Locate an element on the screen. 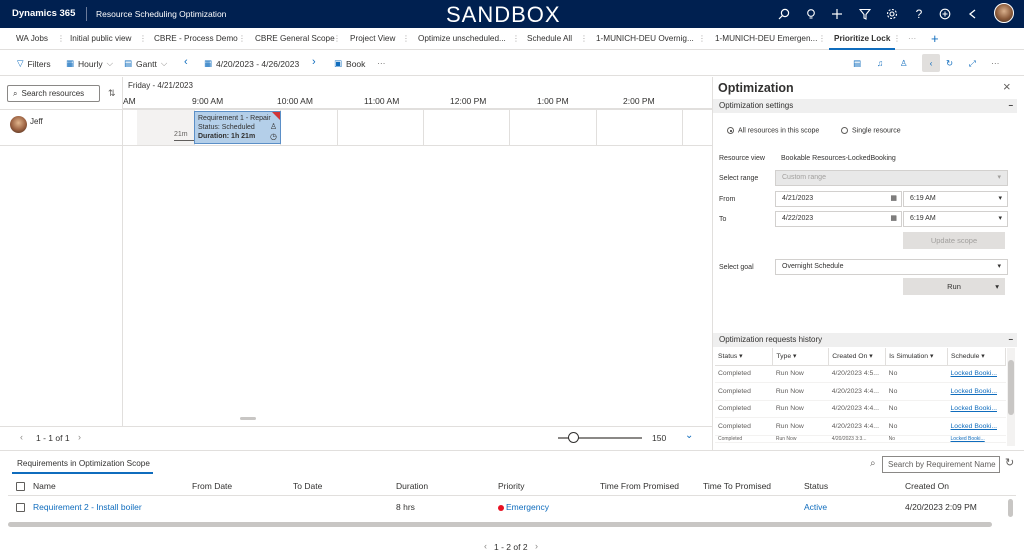  hourly-dropdown: ▦ Hourly ⌵ is located at coordinates (89, 63).